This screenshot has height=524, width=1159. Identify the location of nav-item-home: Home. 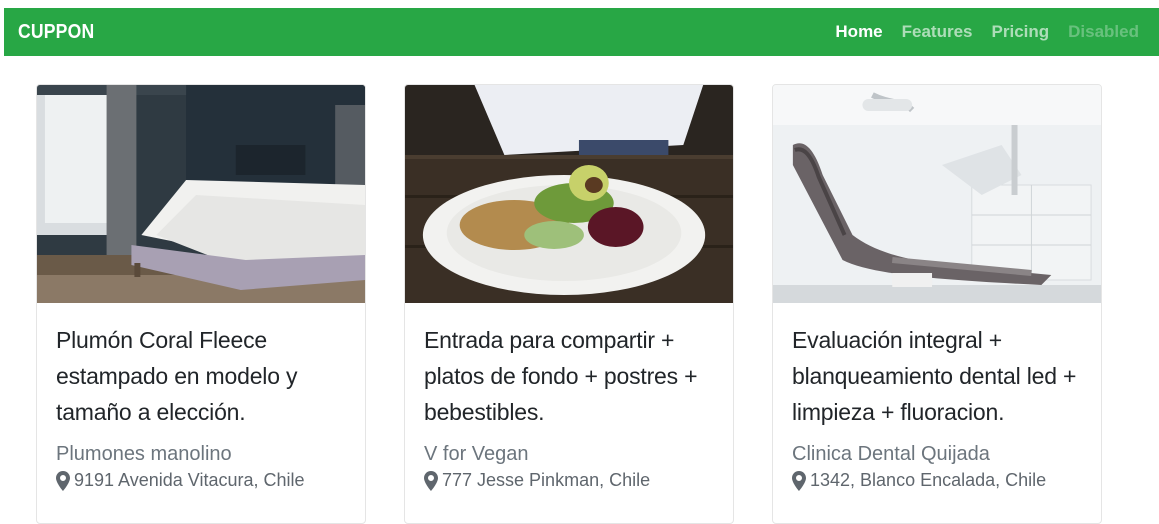
(858, 32).